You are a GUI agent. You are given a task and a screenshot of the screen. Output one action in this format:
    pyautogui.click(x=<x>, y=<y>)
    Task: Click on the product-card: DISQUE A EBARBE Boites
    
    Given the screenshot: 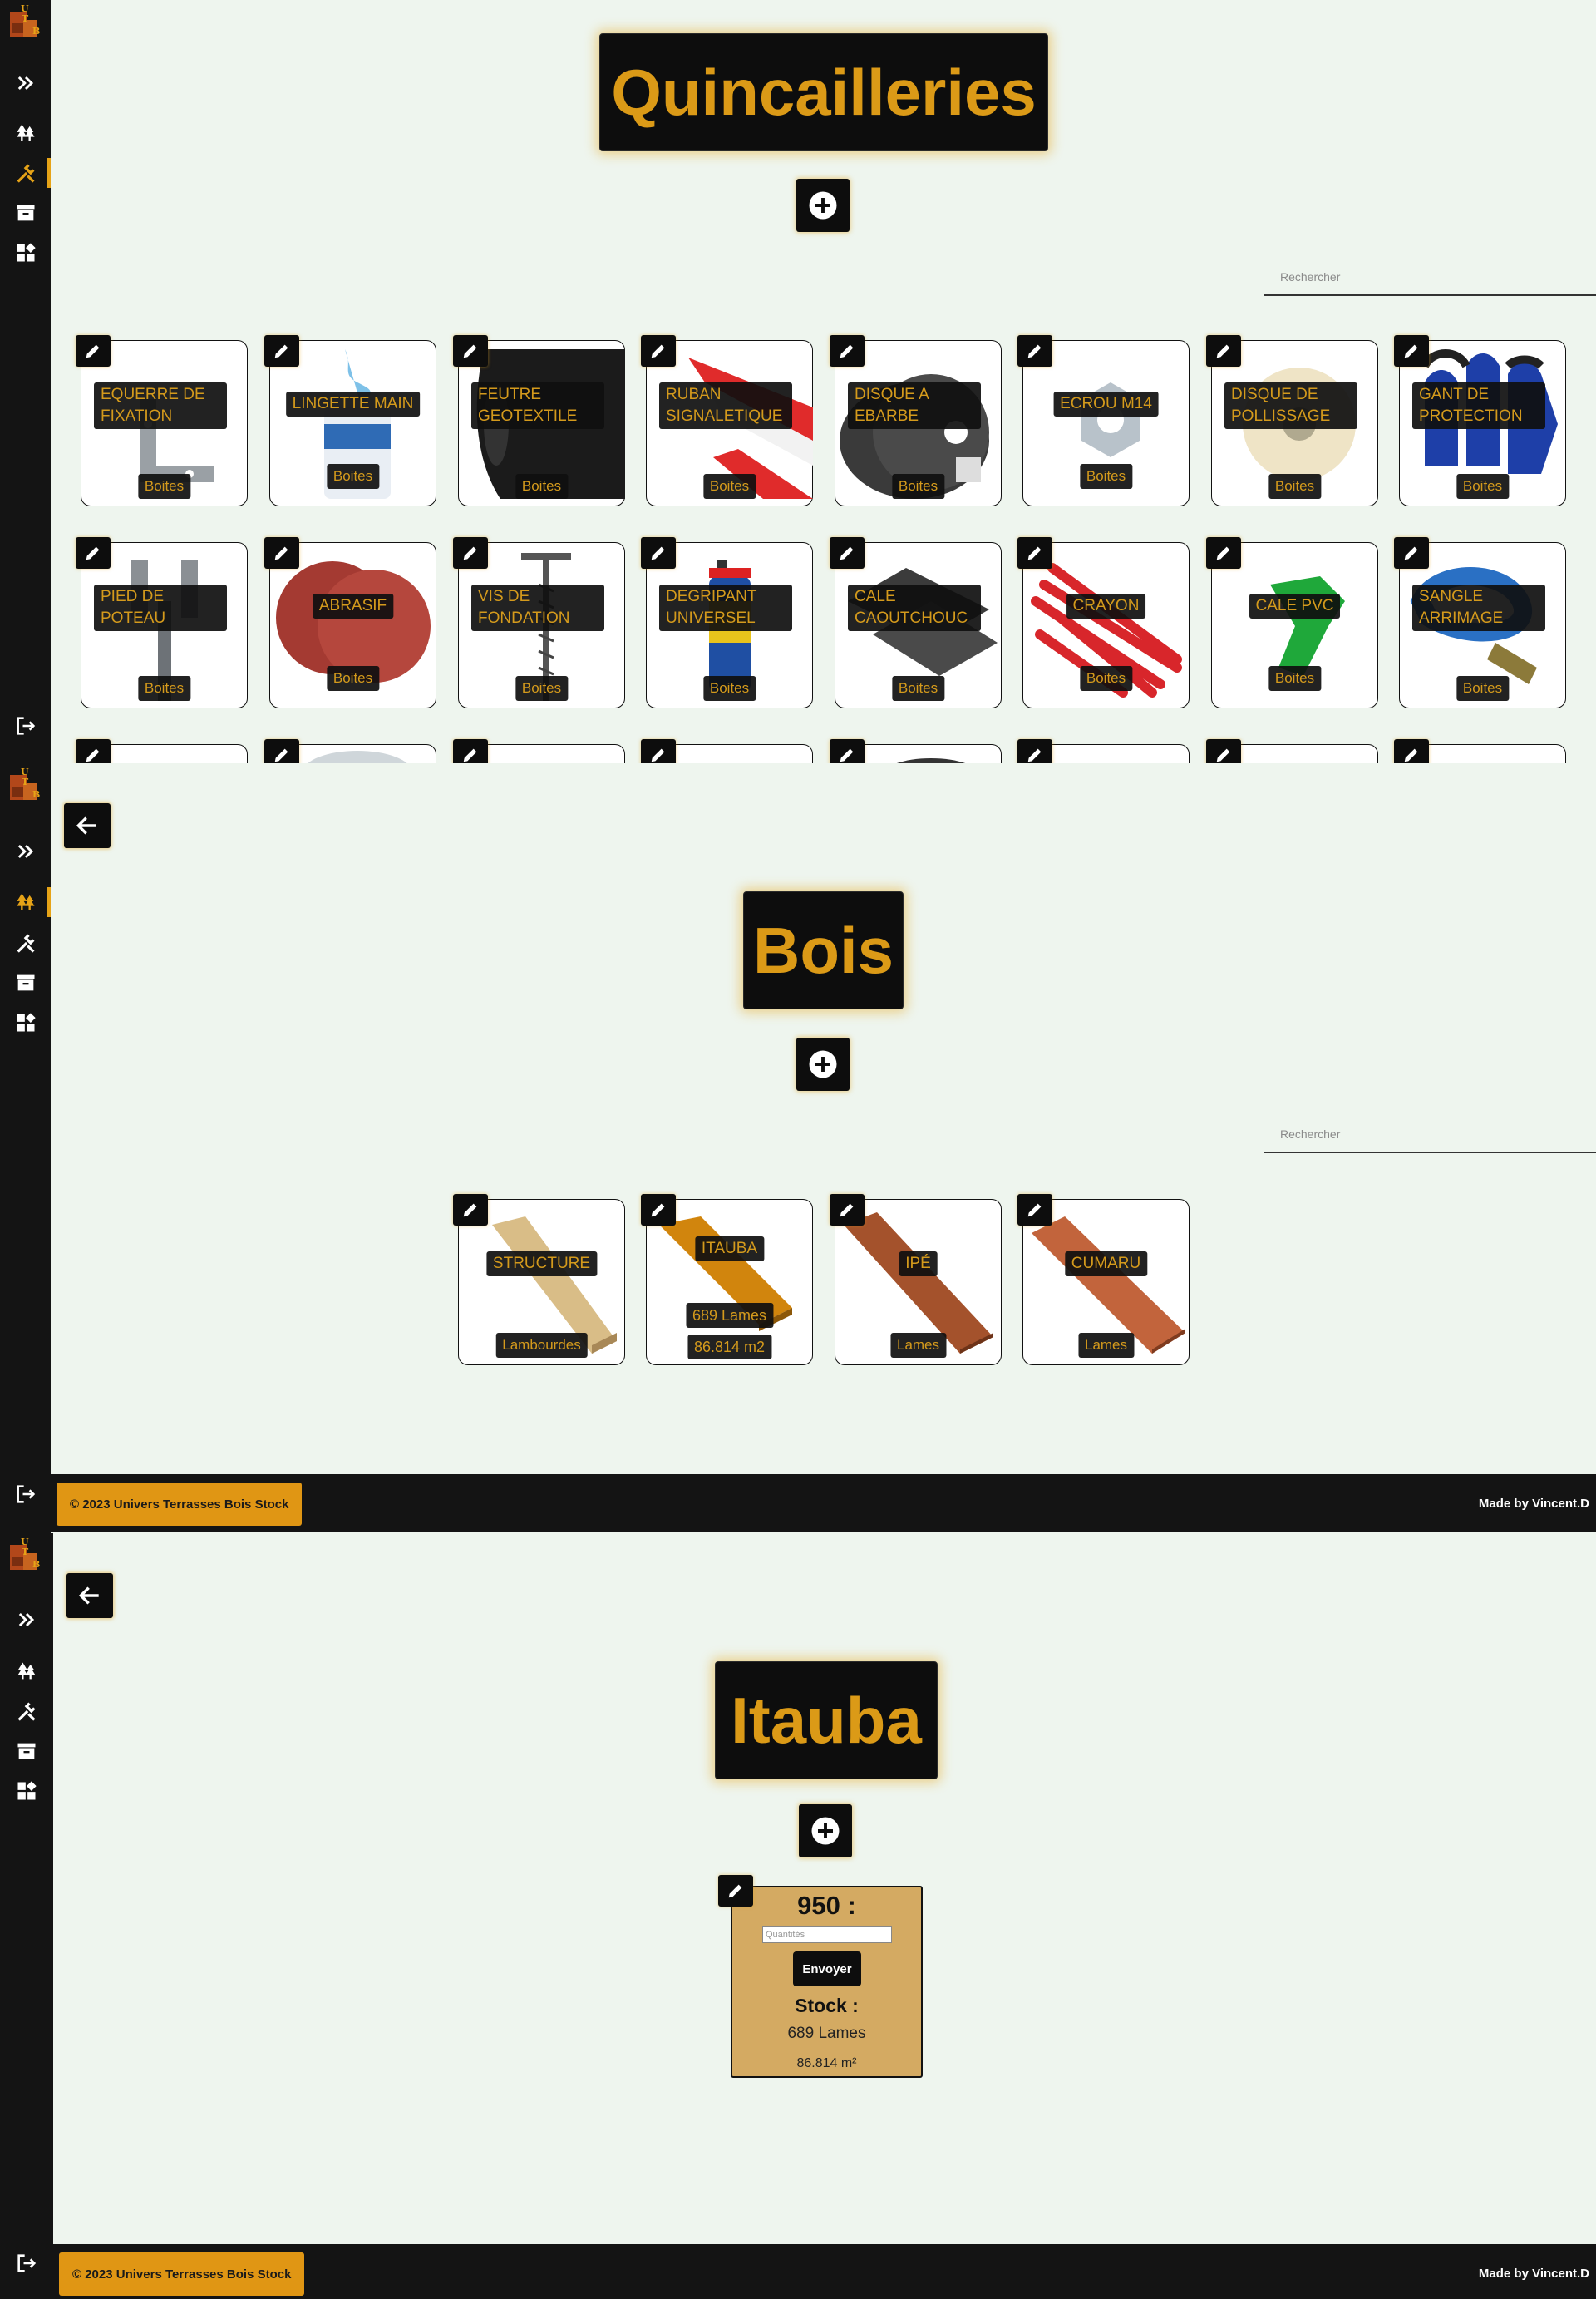 What is the action you would take?
    pyautogui.click(x=916, y=421)
    